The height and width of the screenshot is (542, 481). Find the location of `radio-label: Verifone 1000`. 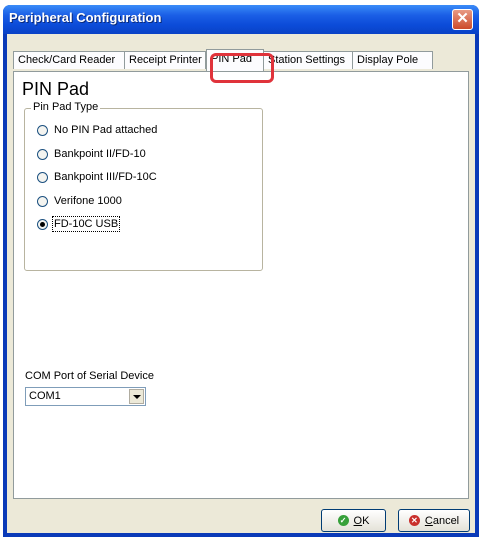

radio-label: Verifone 1000 is located at coordinates (88, 201).